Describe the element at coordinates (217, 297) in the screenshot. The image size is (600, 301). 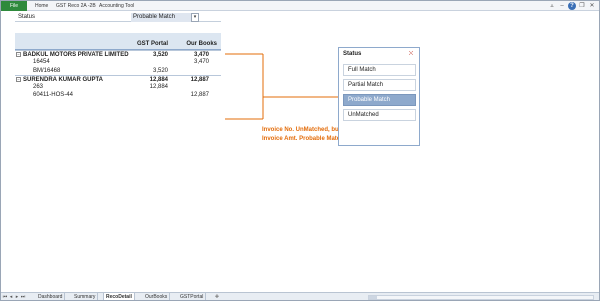
I see `new-sheet-icon: ✚` at that location.